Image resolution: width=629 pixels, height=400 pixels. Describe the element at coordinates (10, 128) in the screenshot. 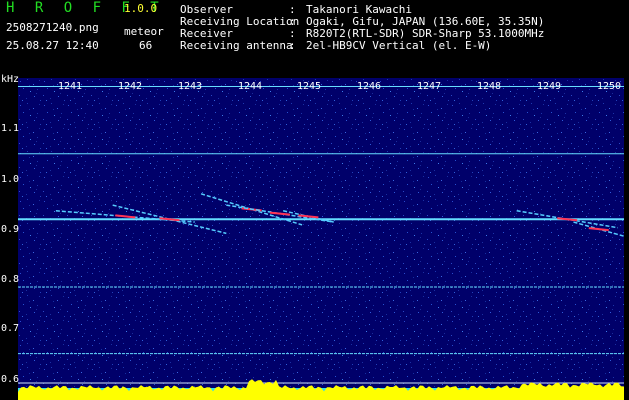

I see `y-tick-1.1: 1.1` at that location.